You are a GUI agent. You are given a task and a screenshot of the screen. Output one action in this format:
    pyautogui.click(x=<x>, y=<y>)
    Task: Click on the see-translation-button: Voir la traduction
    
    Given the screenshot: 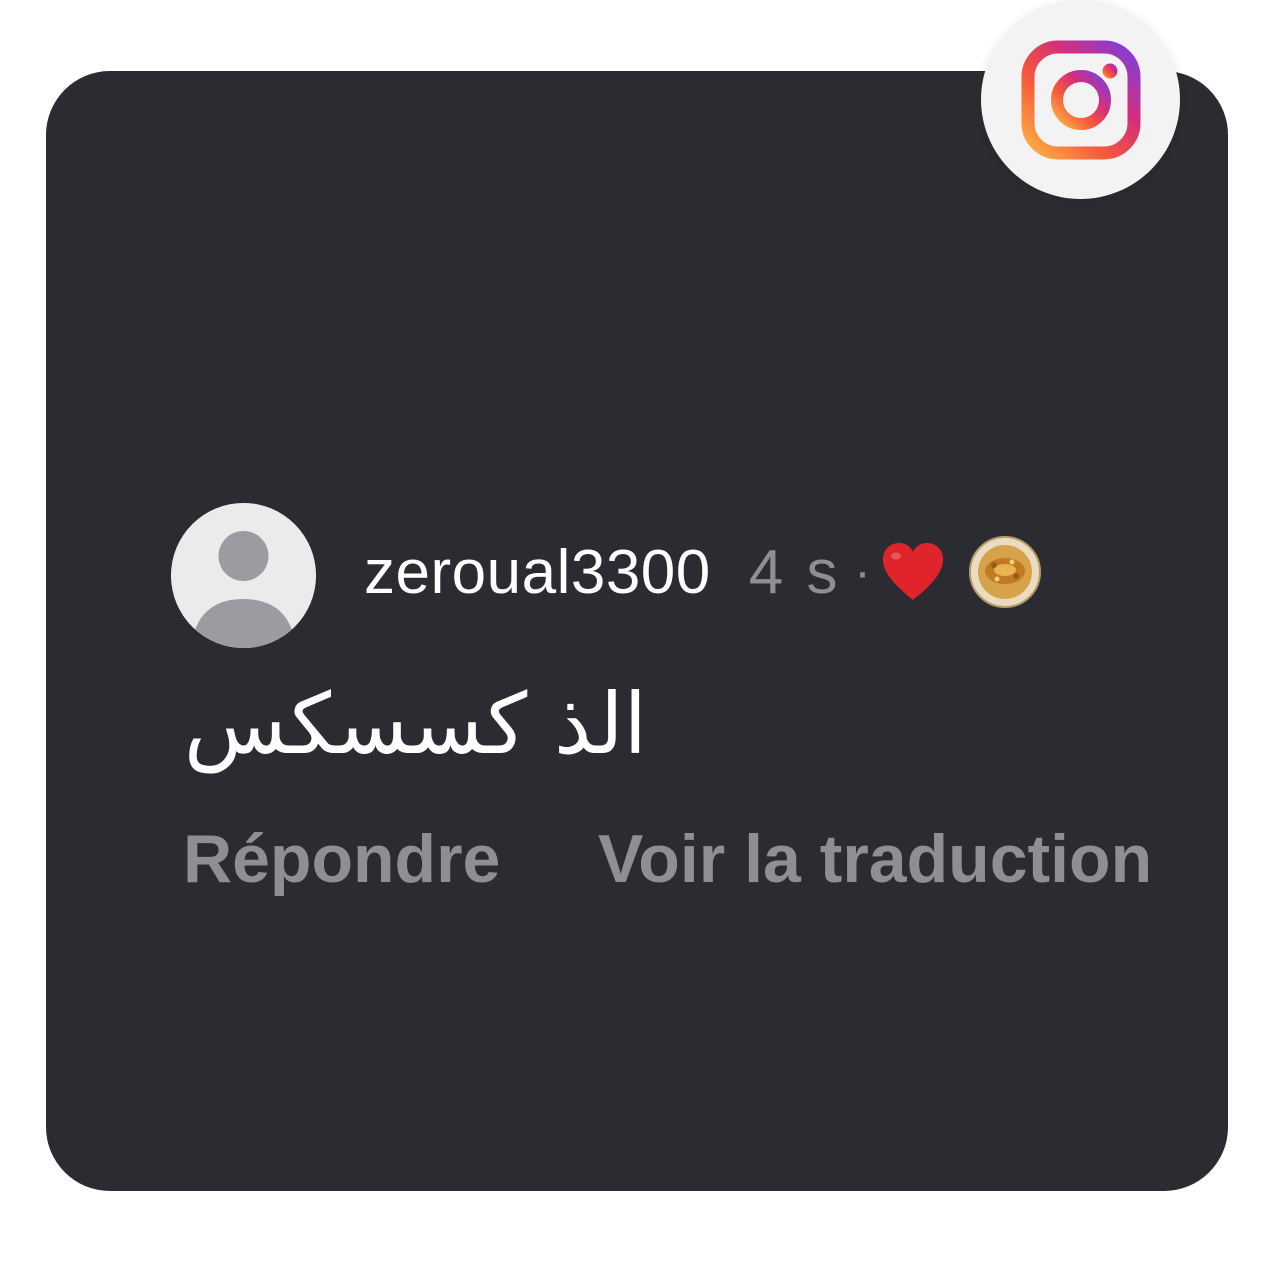 What is the action you would take?
    pyautogui.click(x=875, y=859)
    